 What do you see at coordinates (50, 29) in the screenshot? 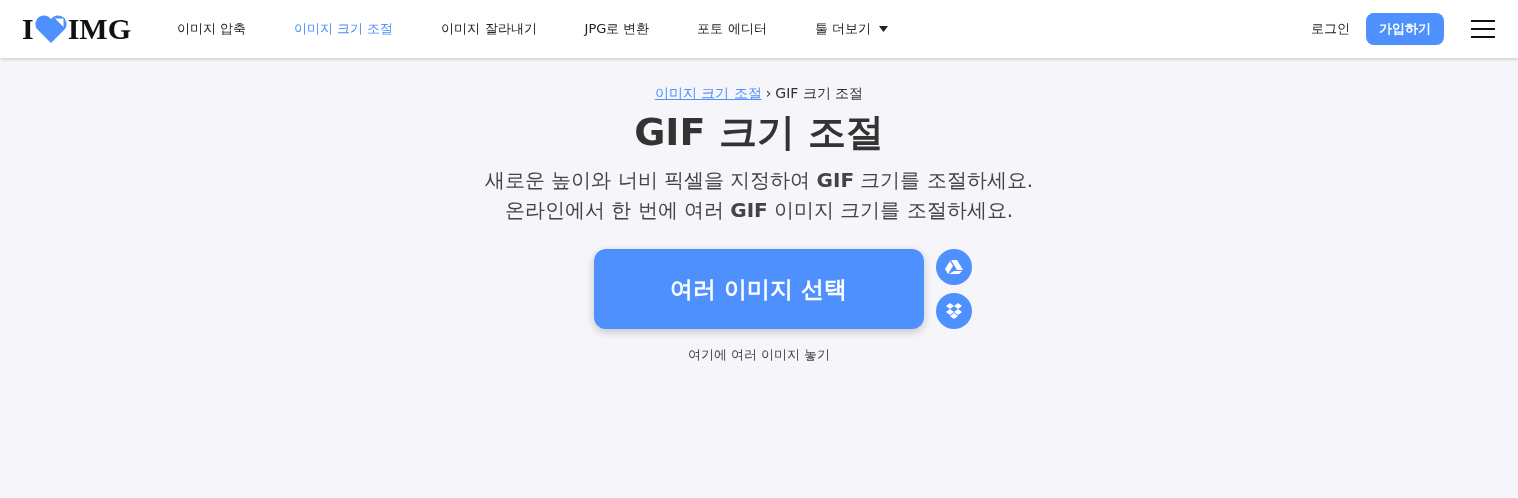
I see `heart-logo-icon` at bounding box center [50, 29].